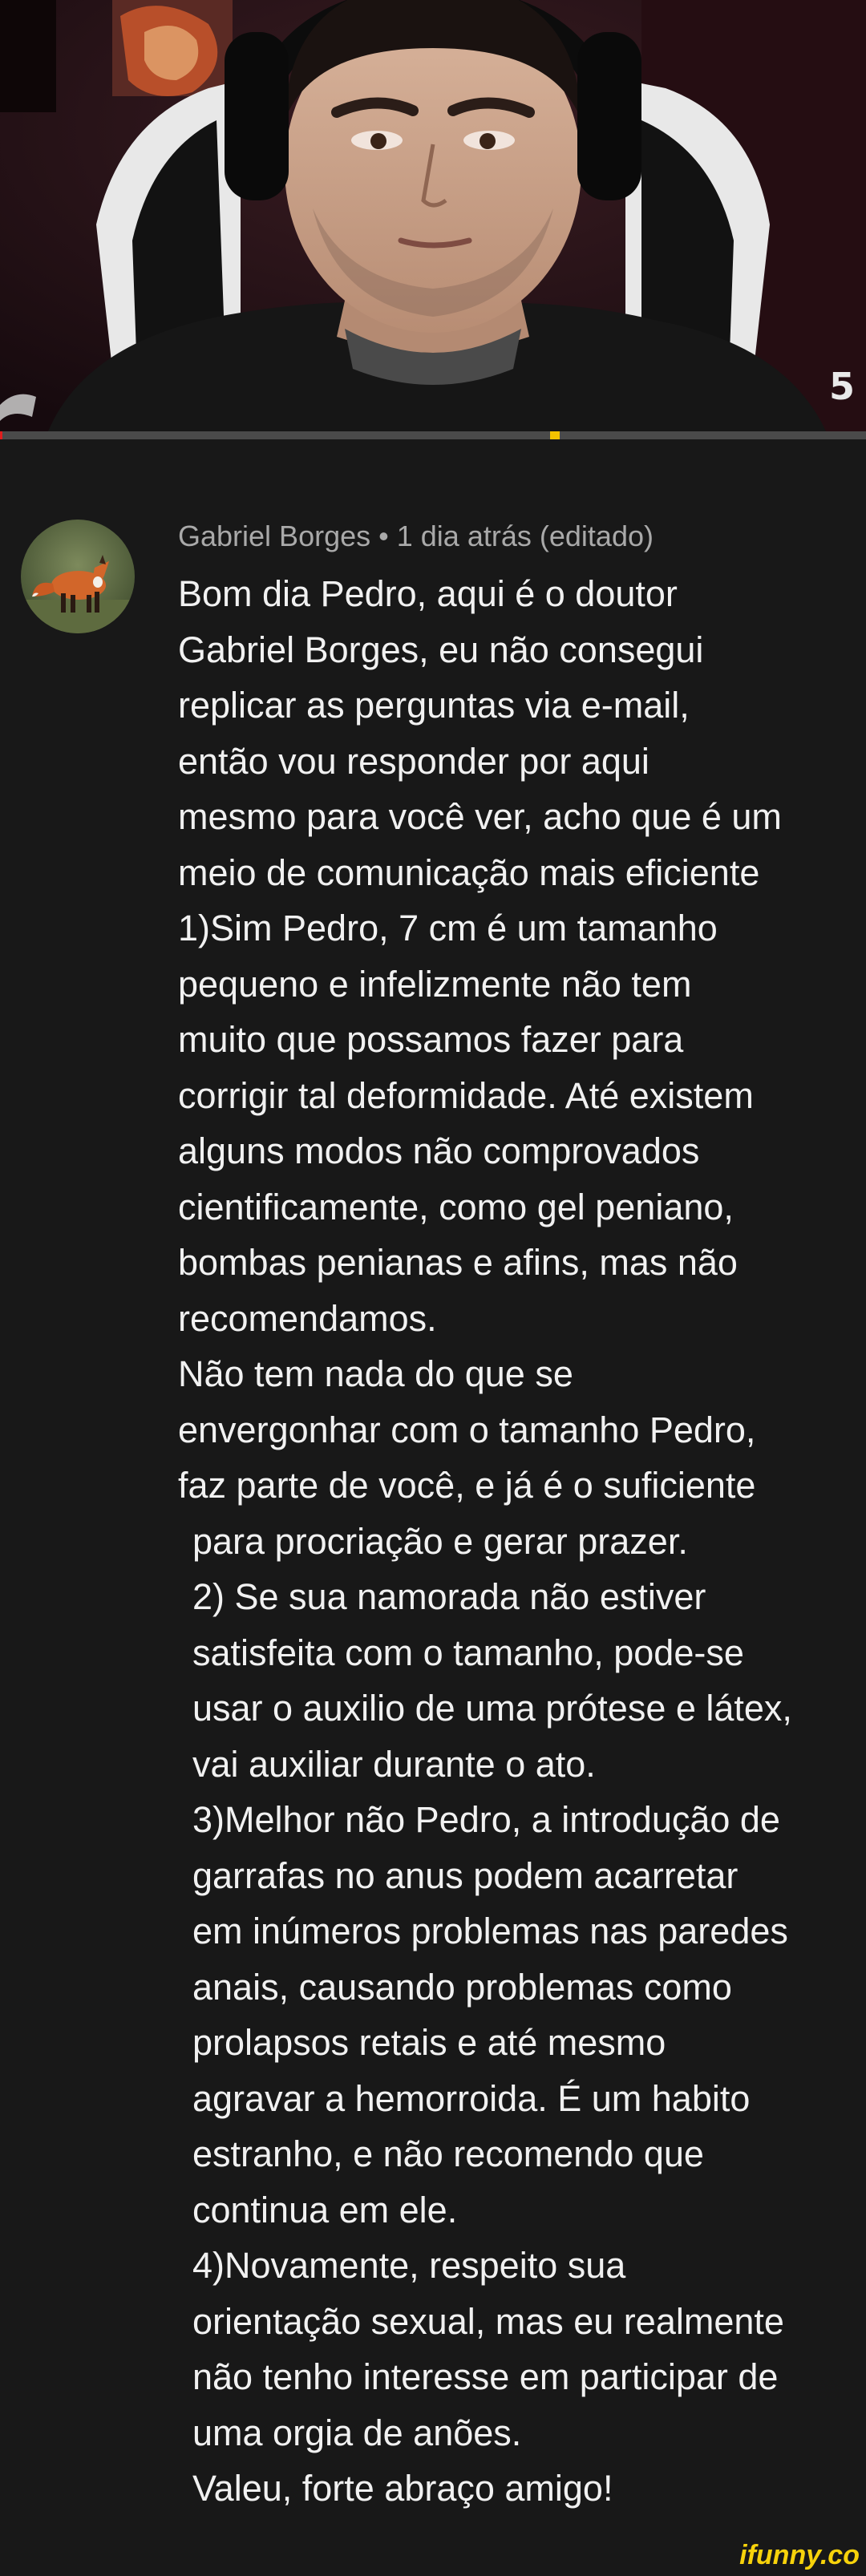 The height and width of the screenshot is (2576, 866). Describe the element at coordinates (439, 1150) in the screenshot. I see `comment-line: alguns modos não comprovados` at that location.